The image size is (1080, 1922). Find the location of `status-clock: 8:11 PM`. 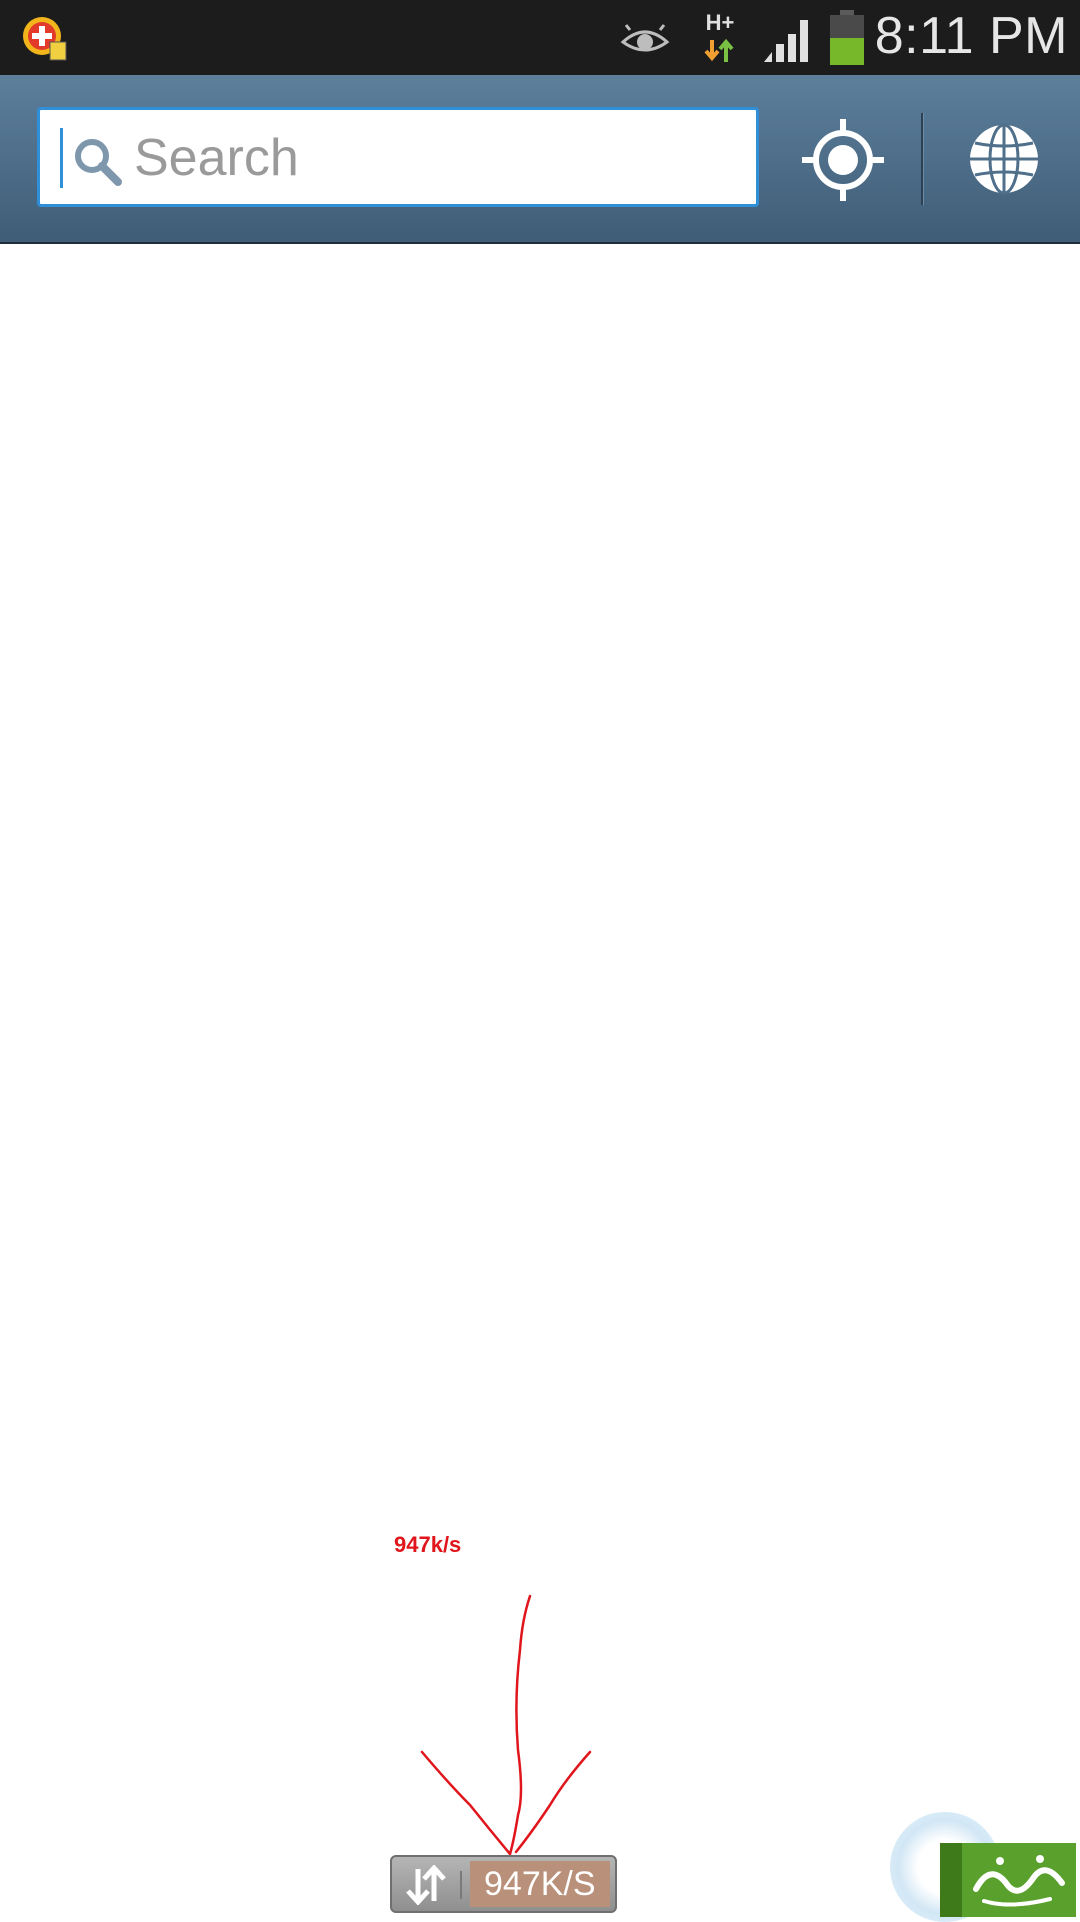

status-clock: 8:11 PM is located at coordinates (971, 36).